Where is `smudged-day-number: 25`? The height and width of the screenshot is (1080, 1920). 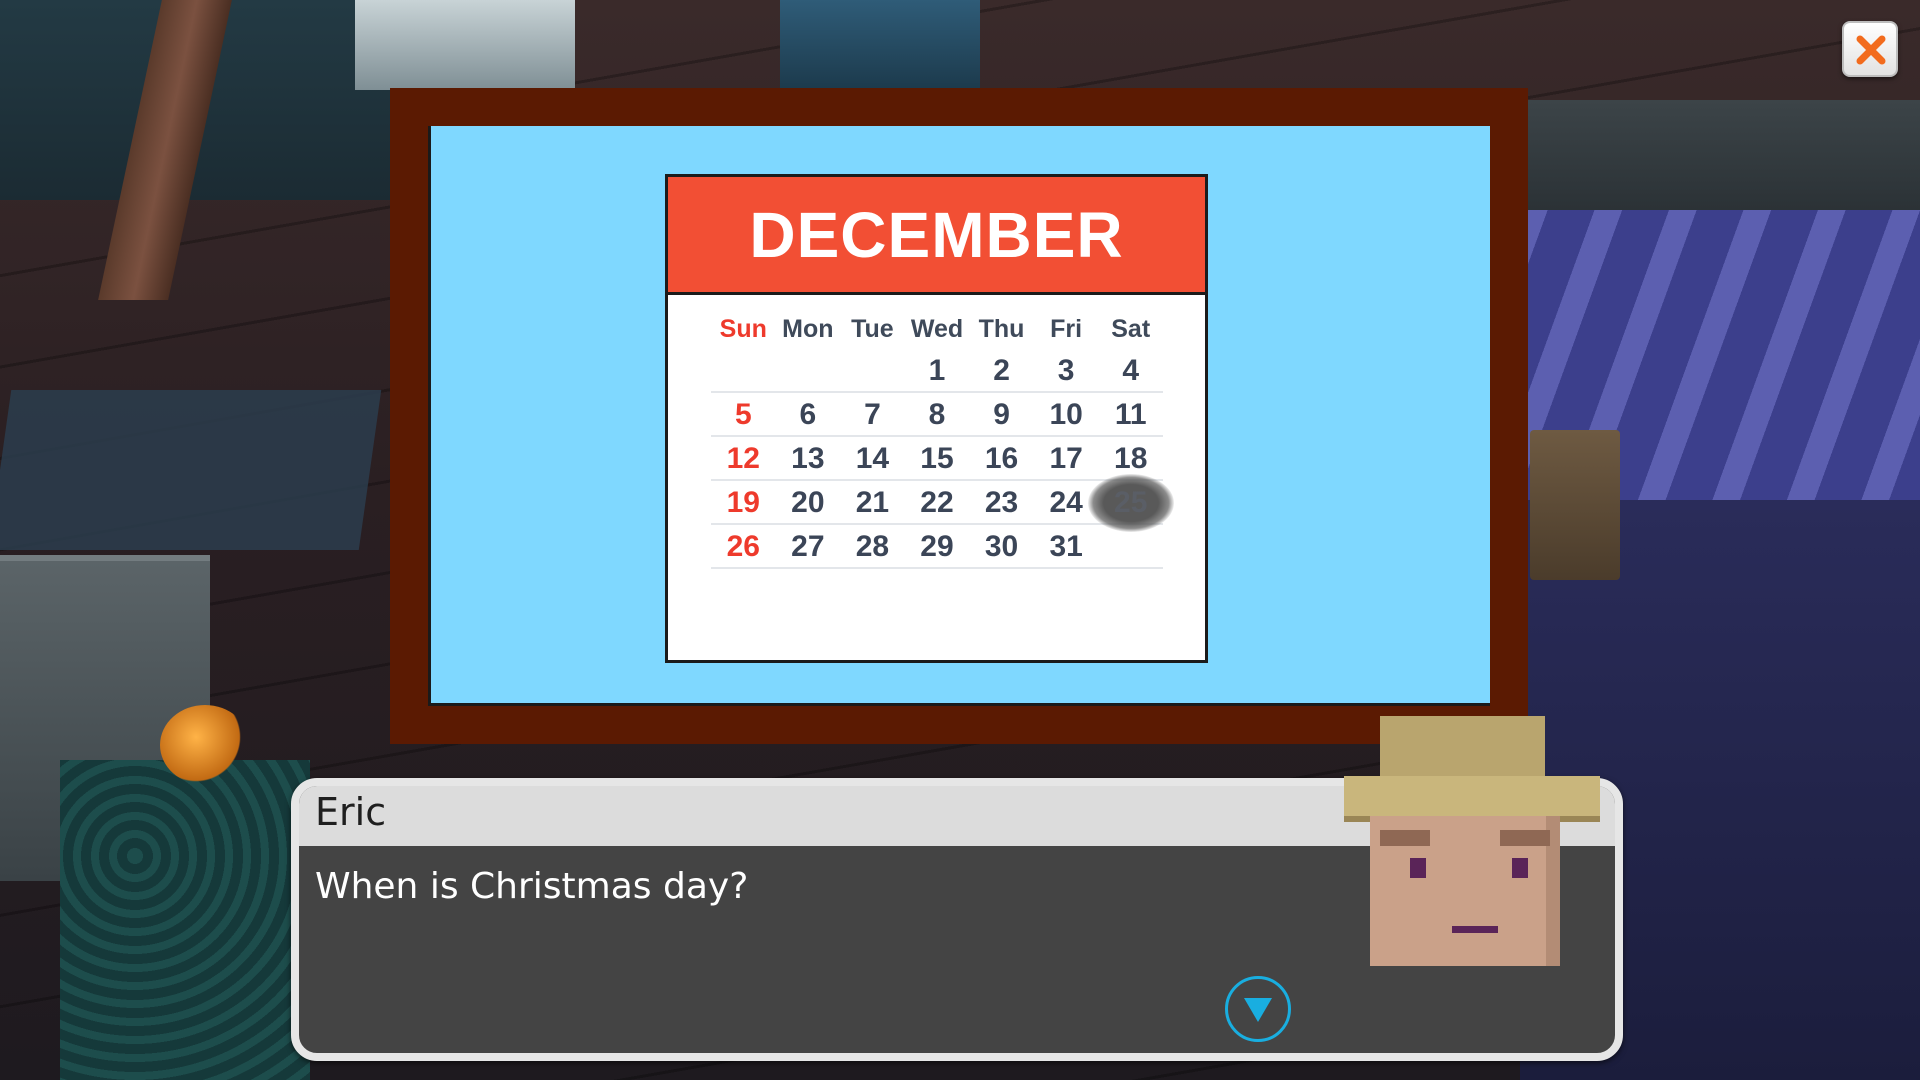 smudged-day-number: 25 is located at coordinates (1131, 502).